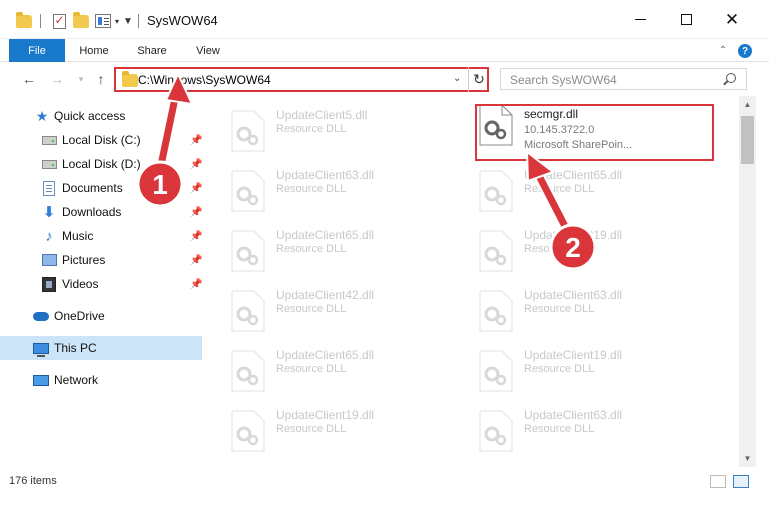 The height and width of the screenshot is (509, 769). What do you see at coordinates (563, 80) in the screenshot?
I see `search-placeholder: Search SysWOW64` at bounding box center [563, 80].